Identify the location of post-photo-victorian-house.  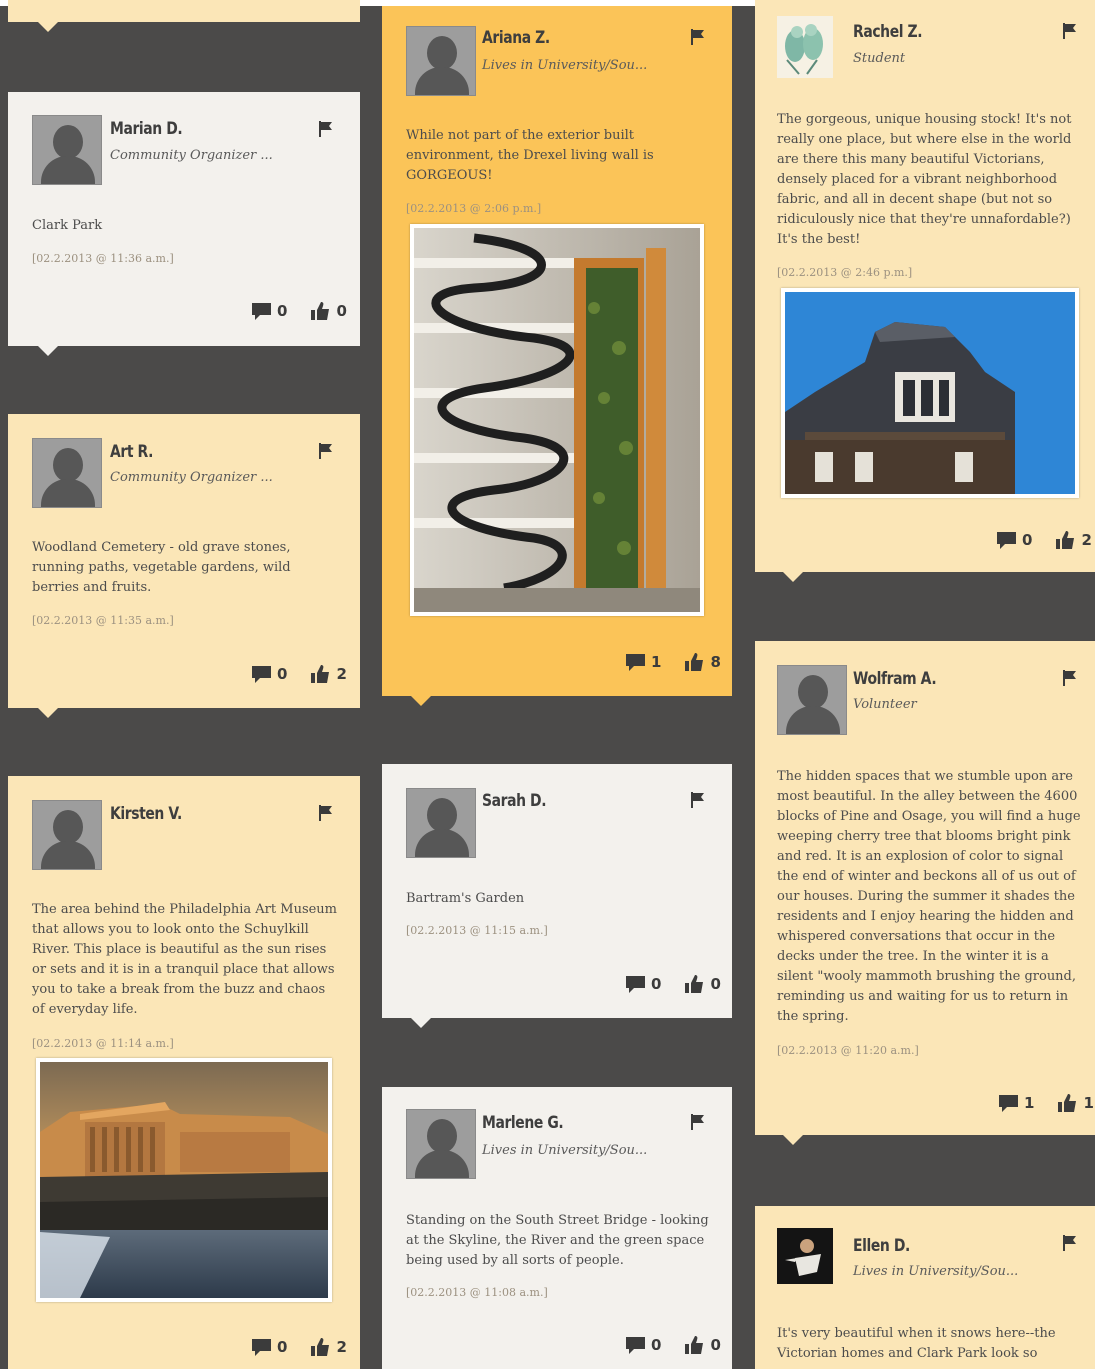
(930, 393).